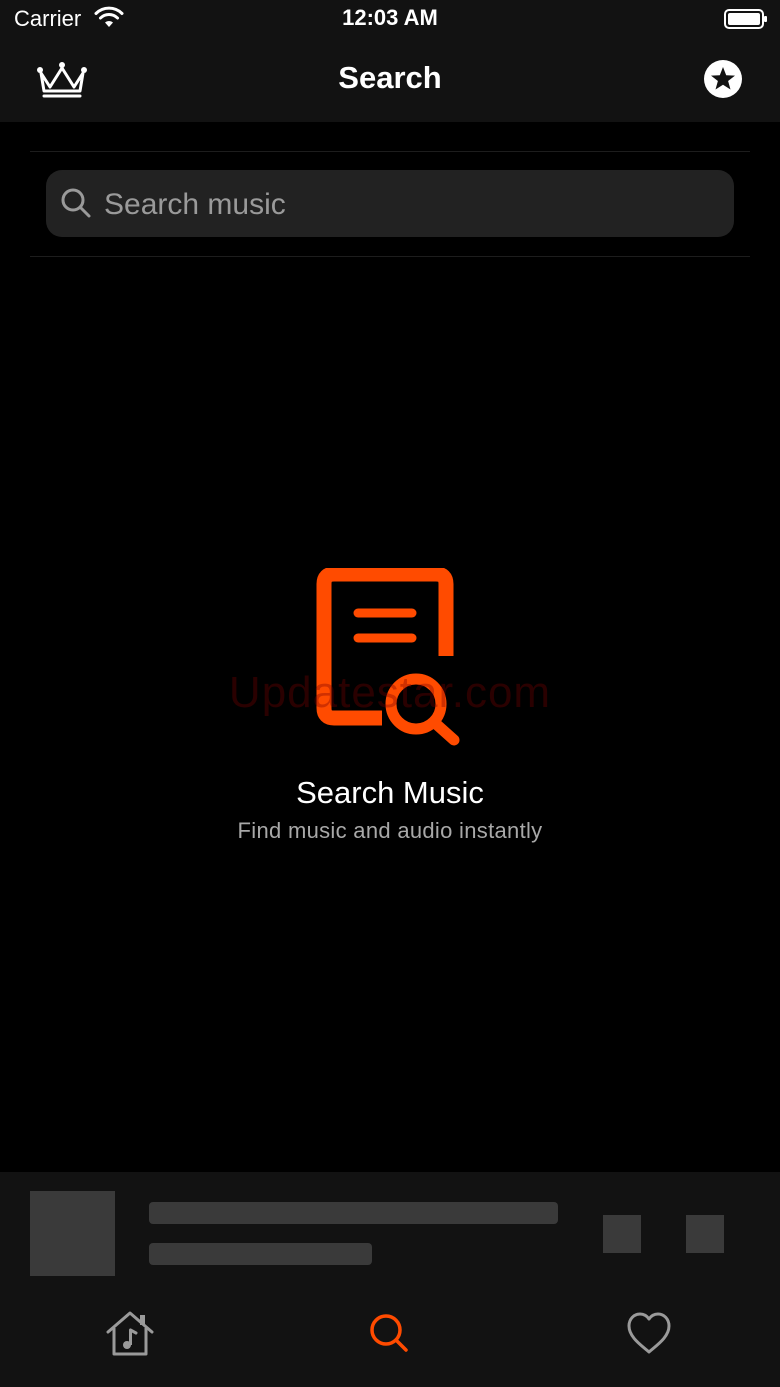 This screenshot has width=780, height=1387. Describe the element at coordinates (388, 657) in the screenshot. I see `document-search-icon` at that location.